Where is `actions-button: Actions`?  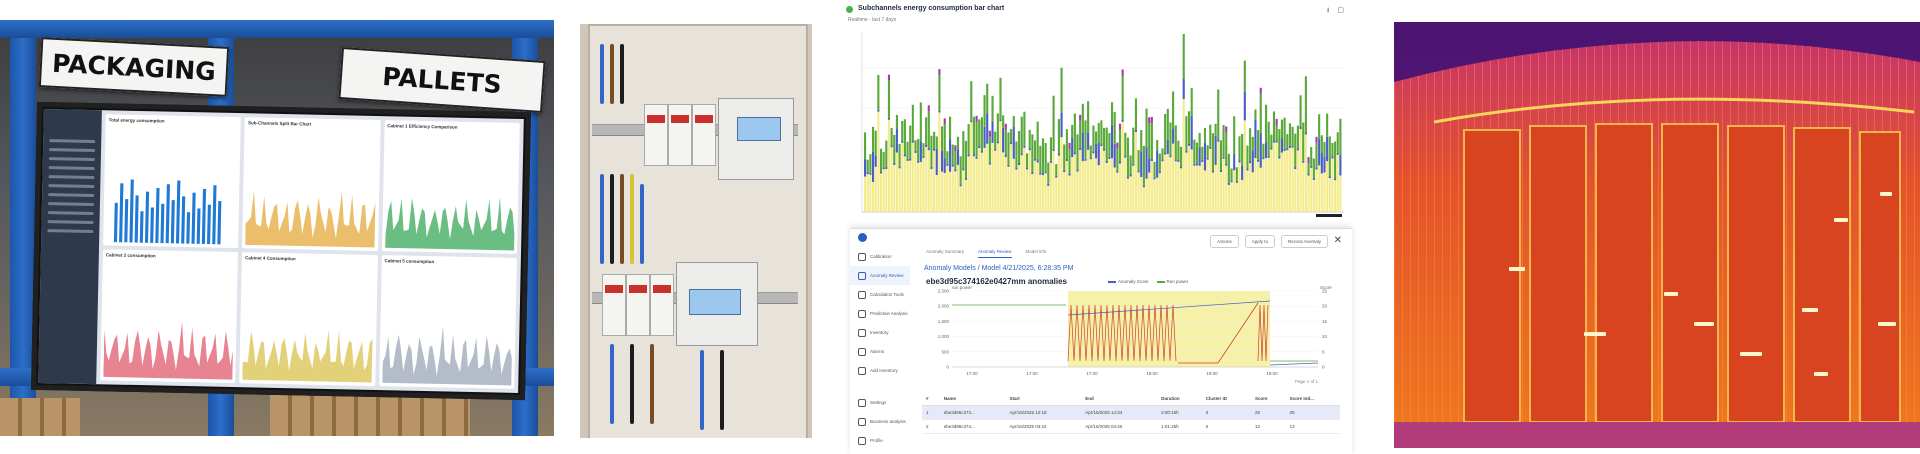 actions-button: Actions is located at coordinates (1224, 241).